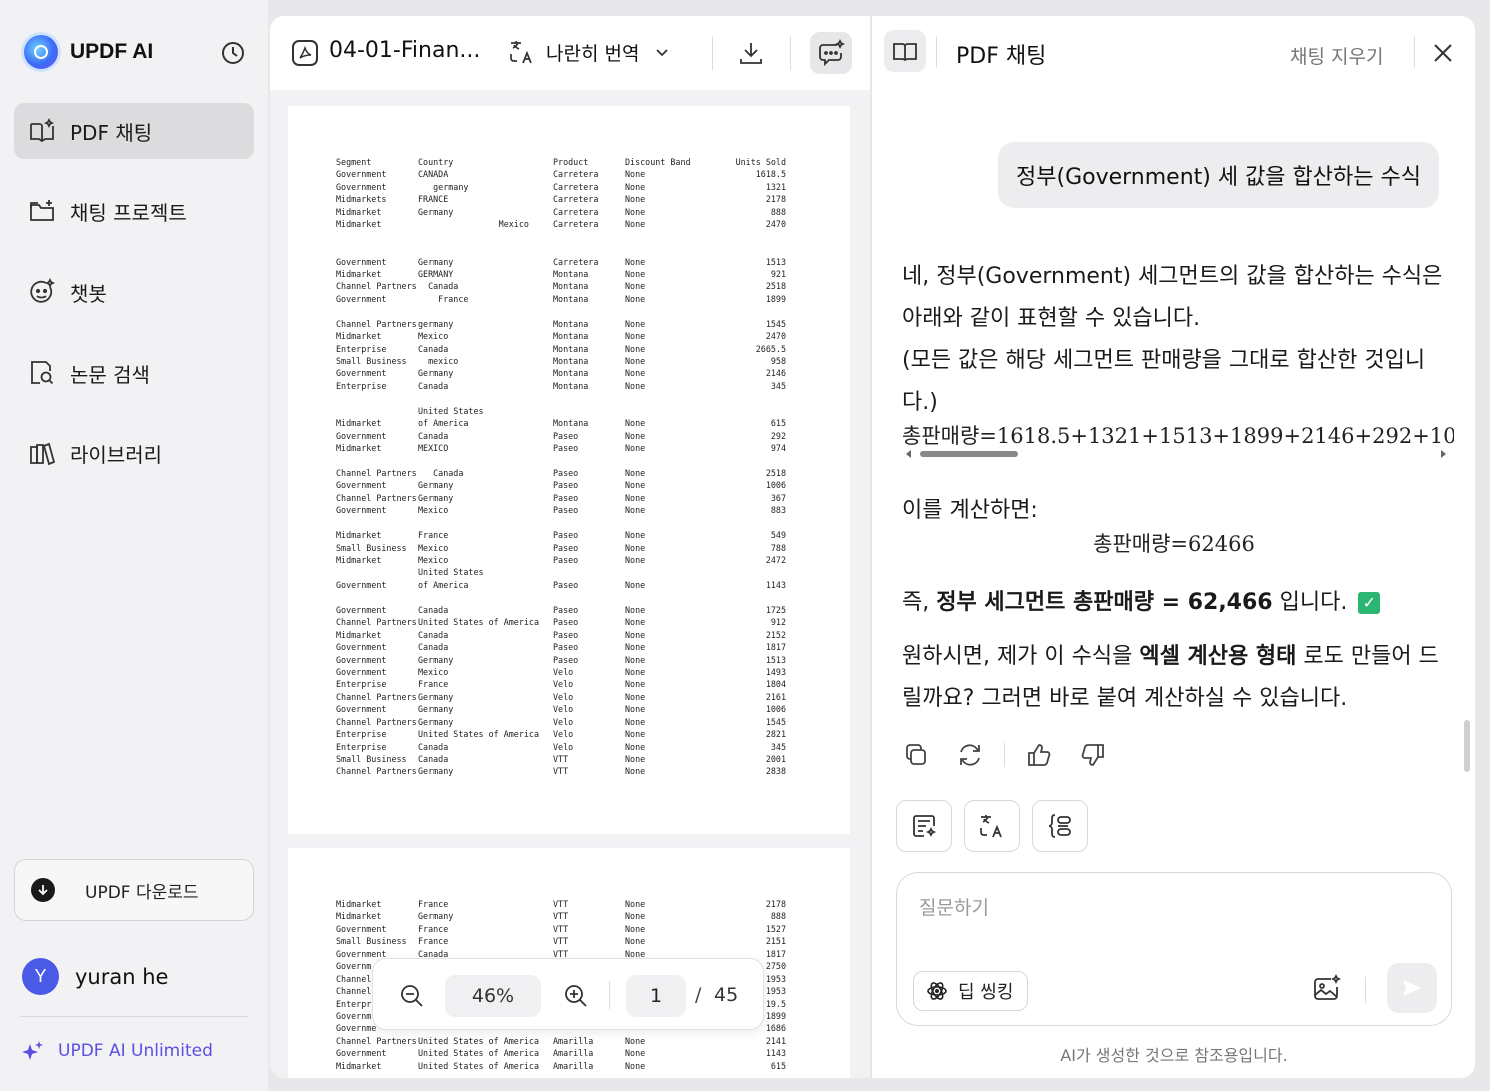 The image size is (1490, 1091). I want to click on translate-button, so click(992, 826).